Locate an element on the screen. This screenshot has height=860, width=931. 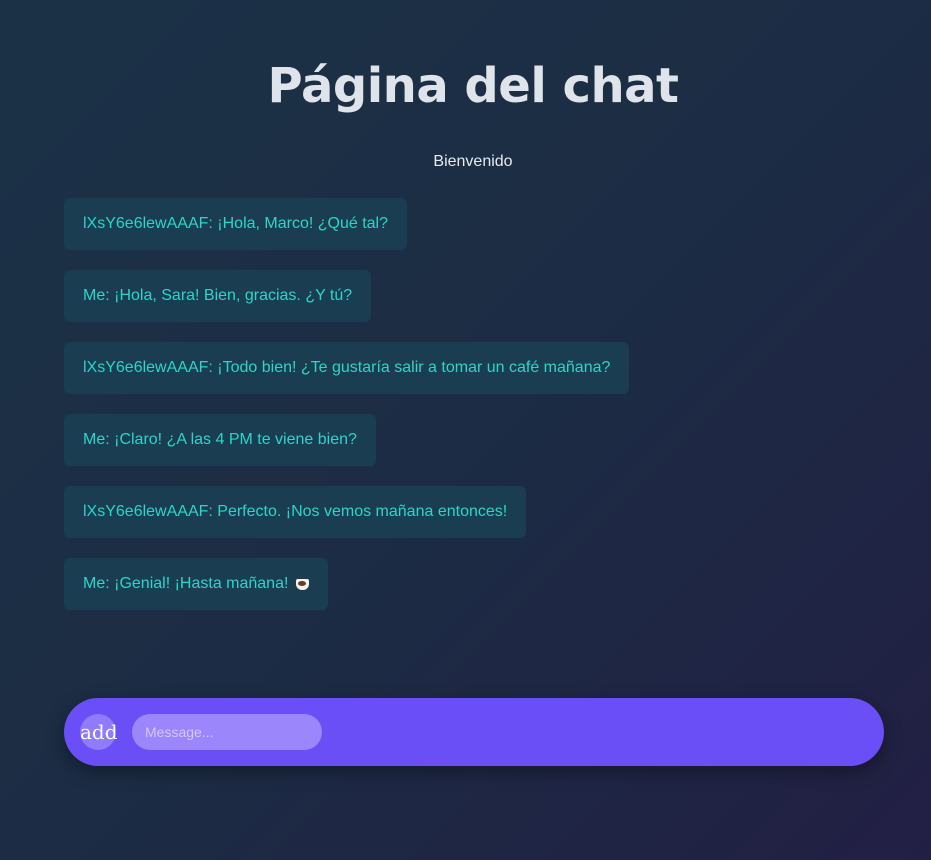
message-bubble: lXsY6e6lewAAAF: ¡Hola, Marco! ¿Qué tal? is located at coordinates (236, 224).